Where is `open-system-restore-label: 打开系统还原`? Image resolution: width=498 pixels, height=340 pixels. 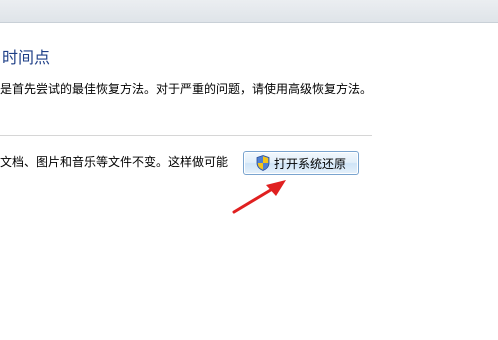 open-system-restore-label: 打开系统还原 is located at coordinates (309, 163).